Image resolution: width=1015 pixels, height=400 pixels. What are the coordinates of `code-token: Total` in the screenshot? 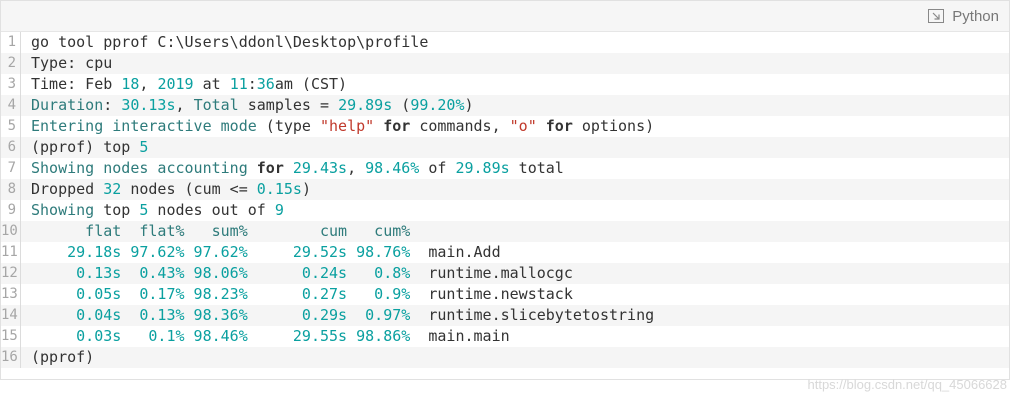 It's located at (216, 105).